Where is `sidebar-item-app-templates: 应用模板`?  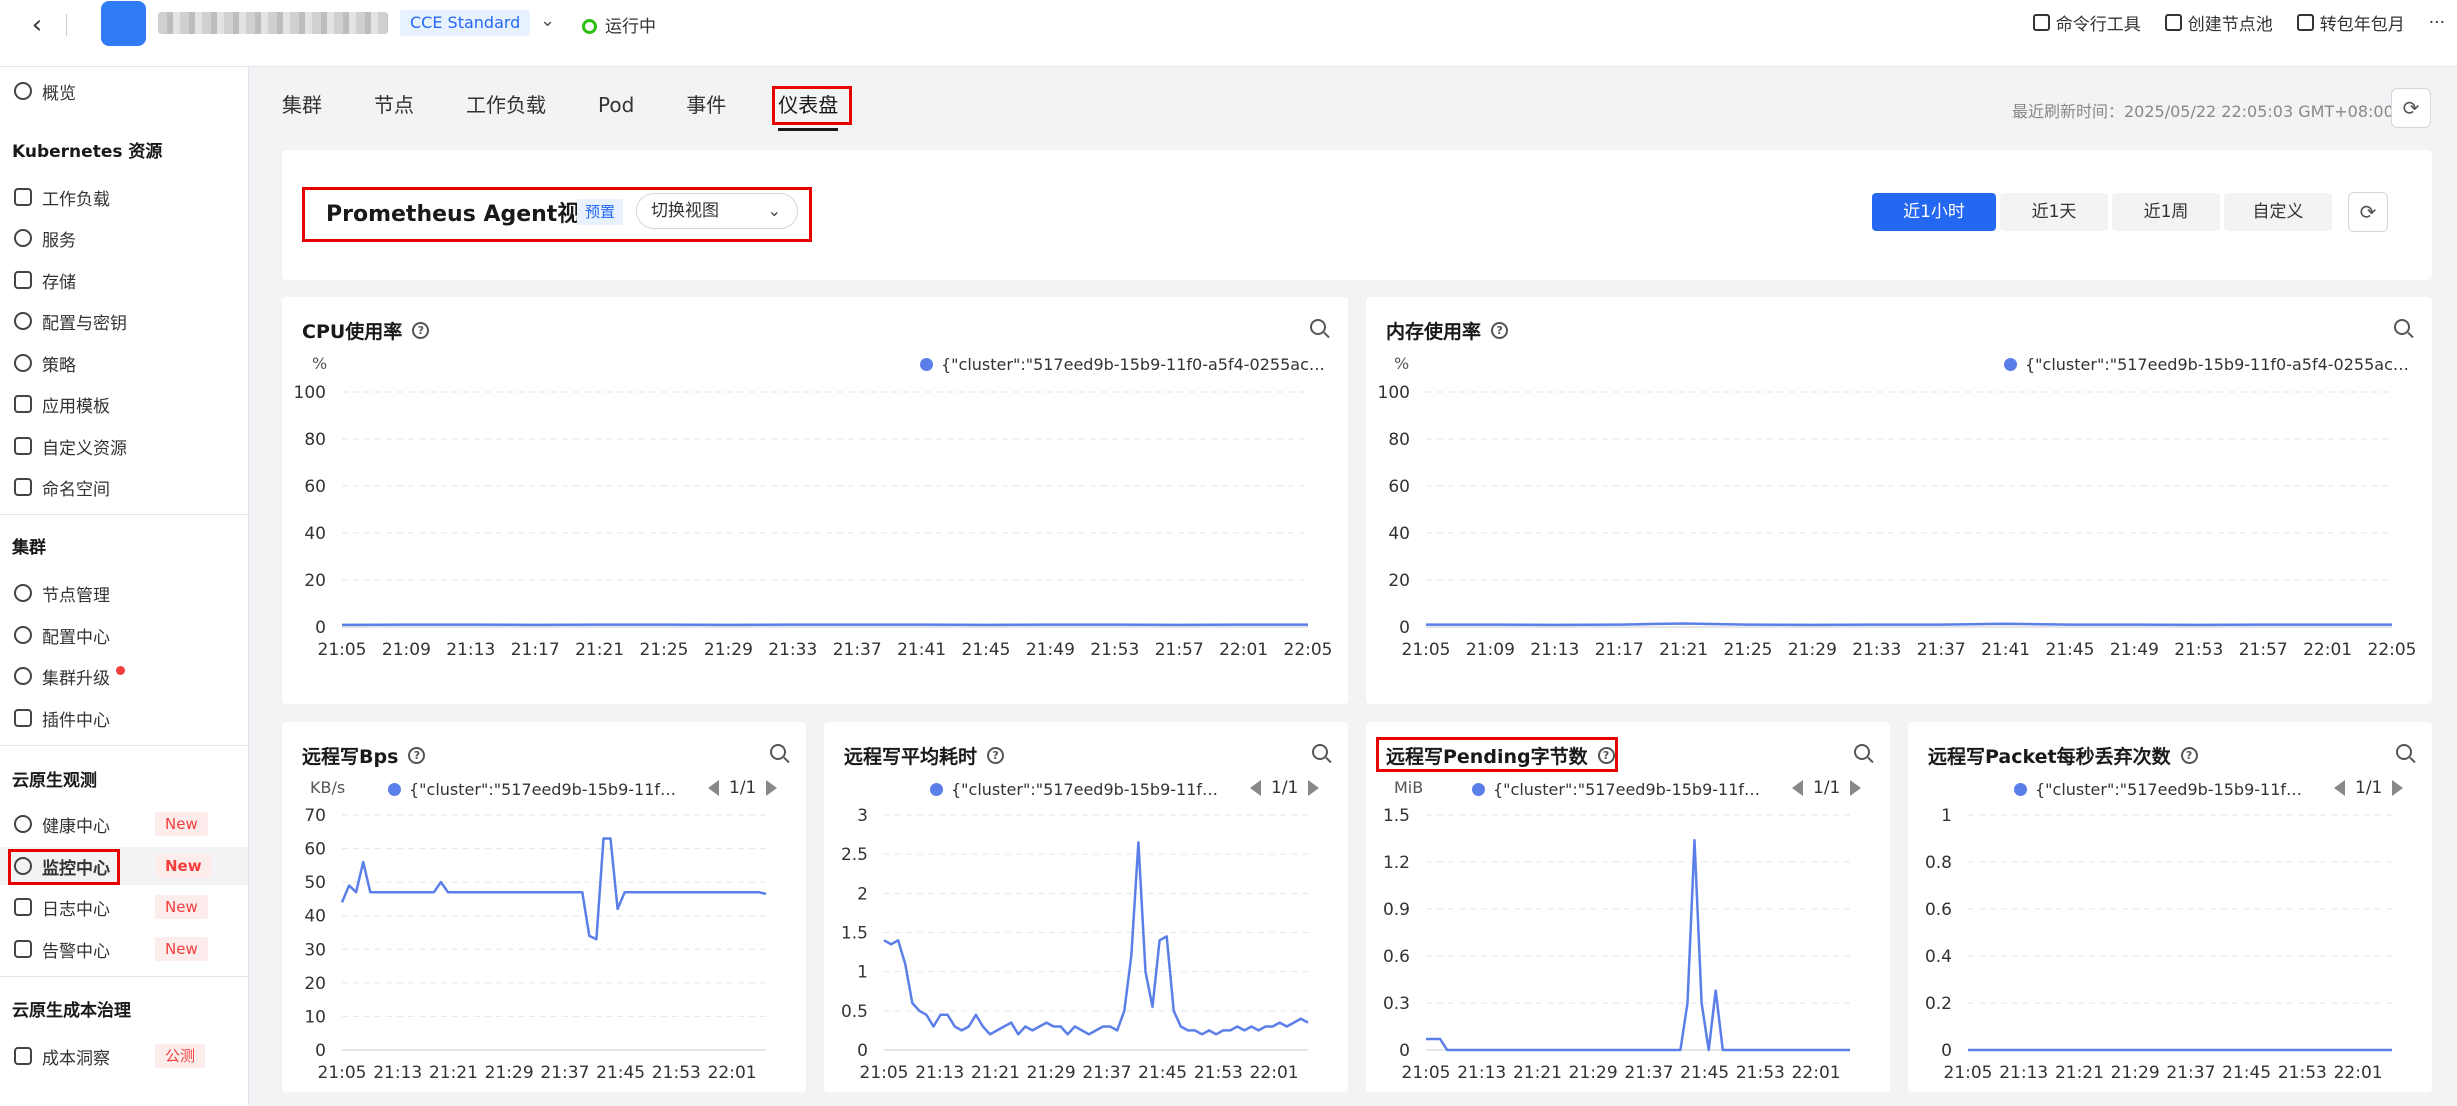 sidebar-item-app-templates: 应用模板 is located at coordinates (124, 404).